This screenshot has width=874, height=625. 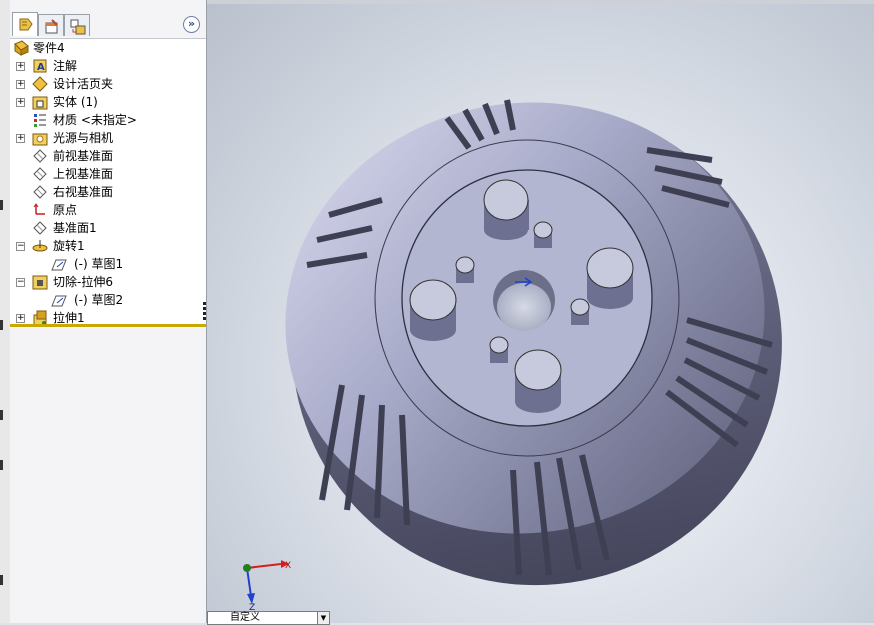 What do you see at coordinates (108, 210) in the screenshot?
I see `tree-item: 原点` at bounding box center [108, 210].